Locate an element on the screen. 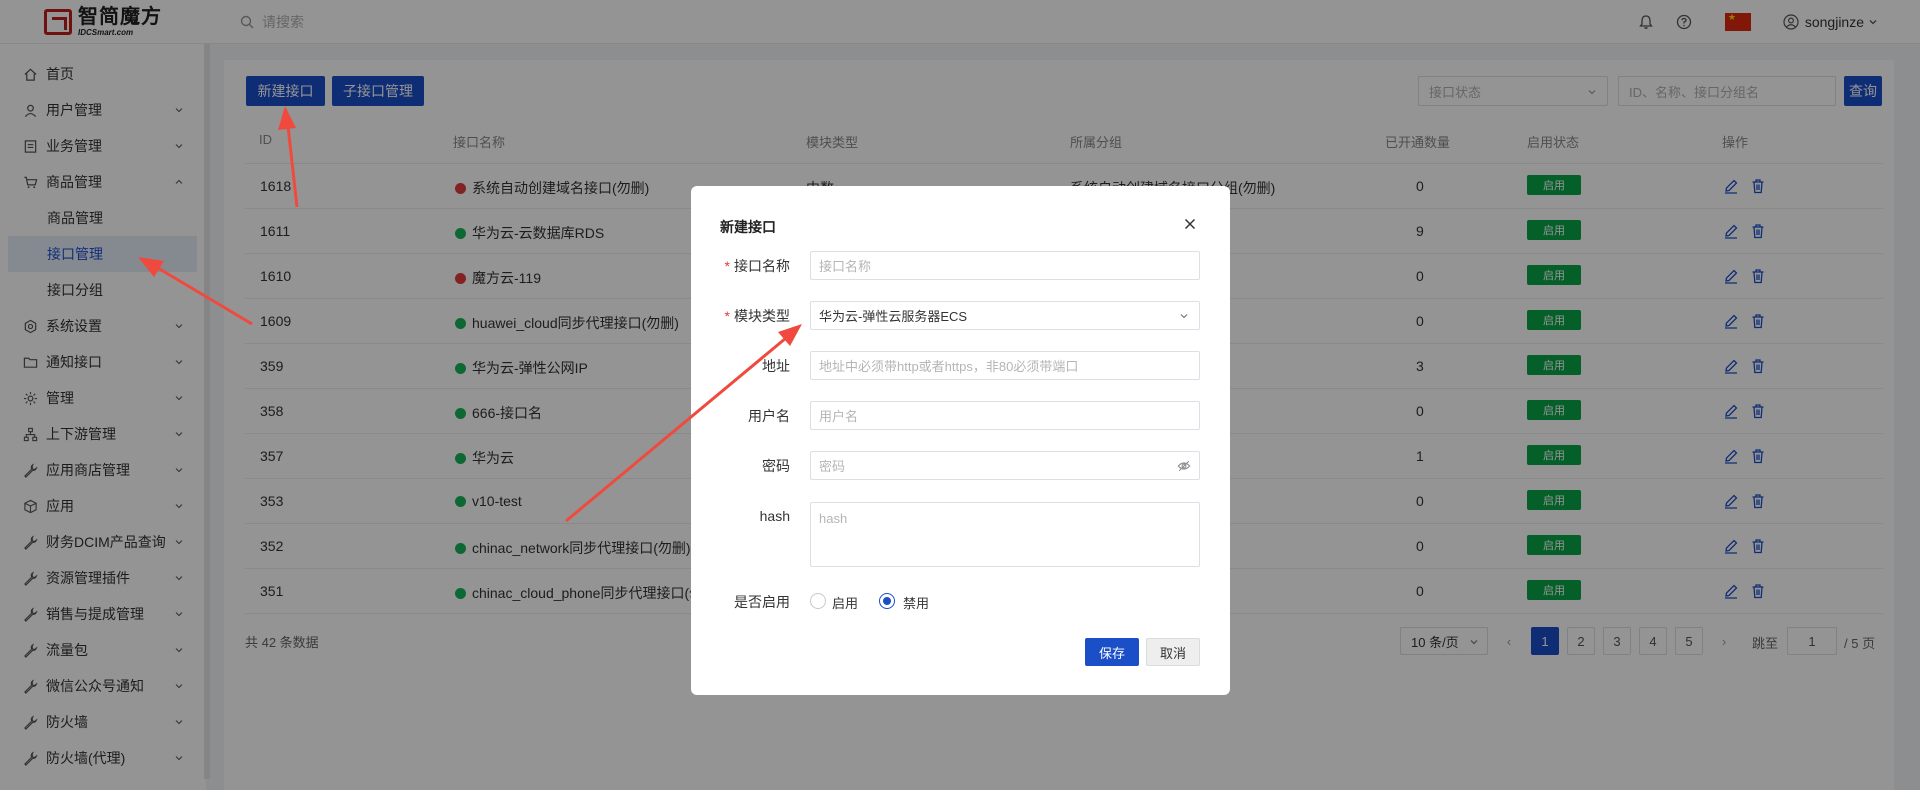 The height and width of the screenshot is (790, 1920). interface-name-label: * 接口名称 is located at coordinates (757, 266).